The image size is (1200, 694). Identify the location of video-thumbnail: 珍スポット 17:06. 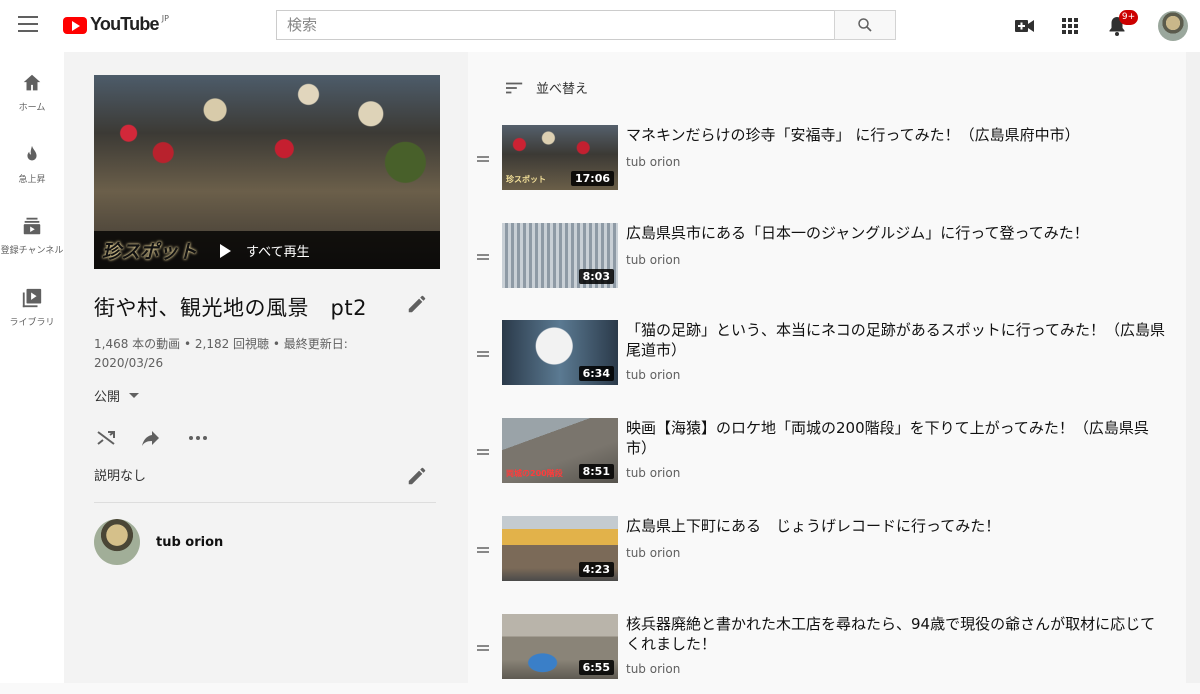
(560, 157).